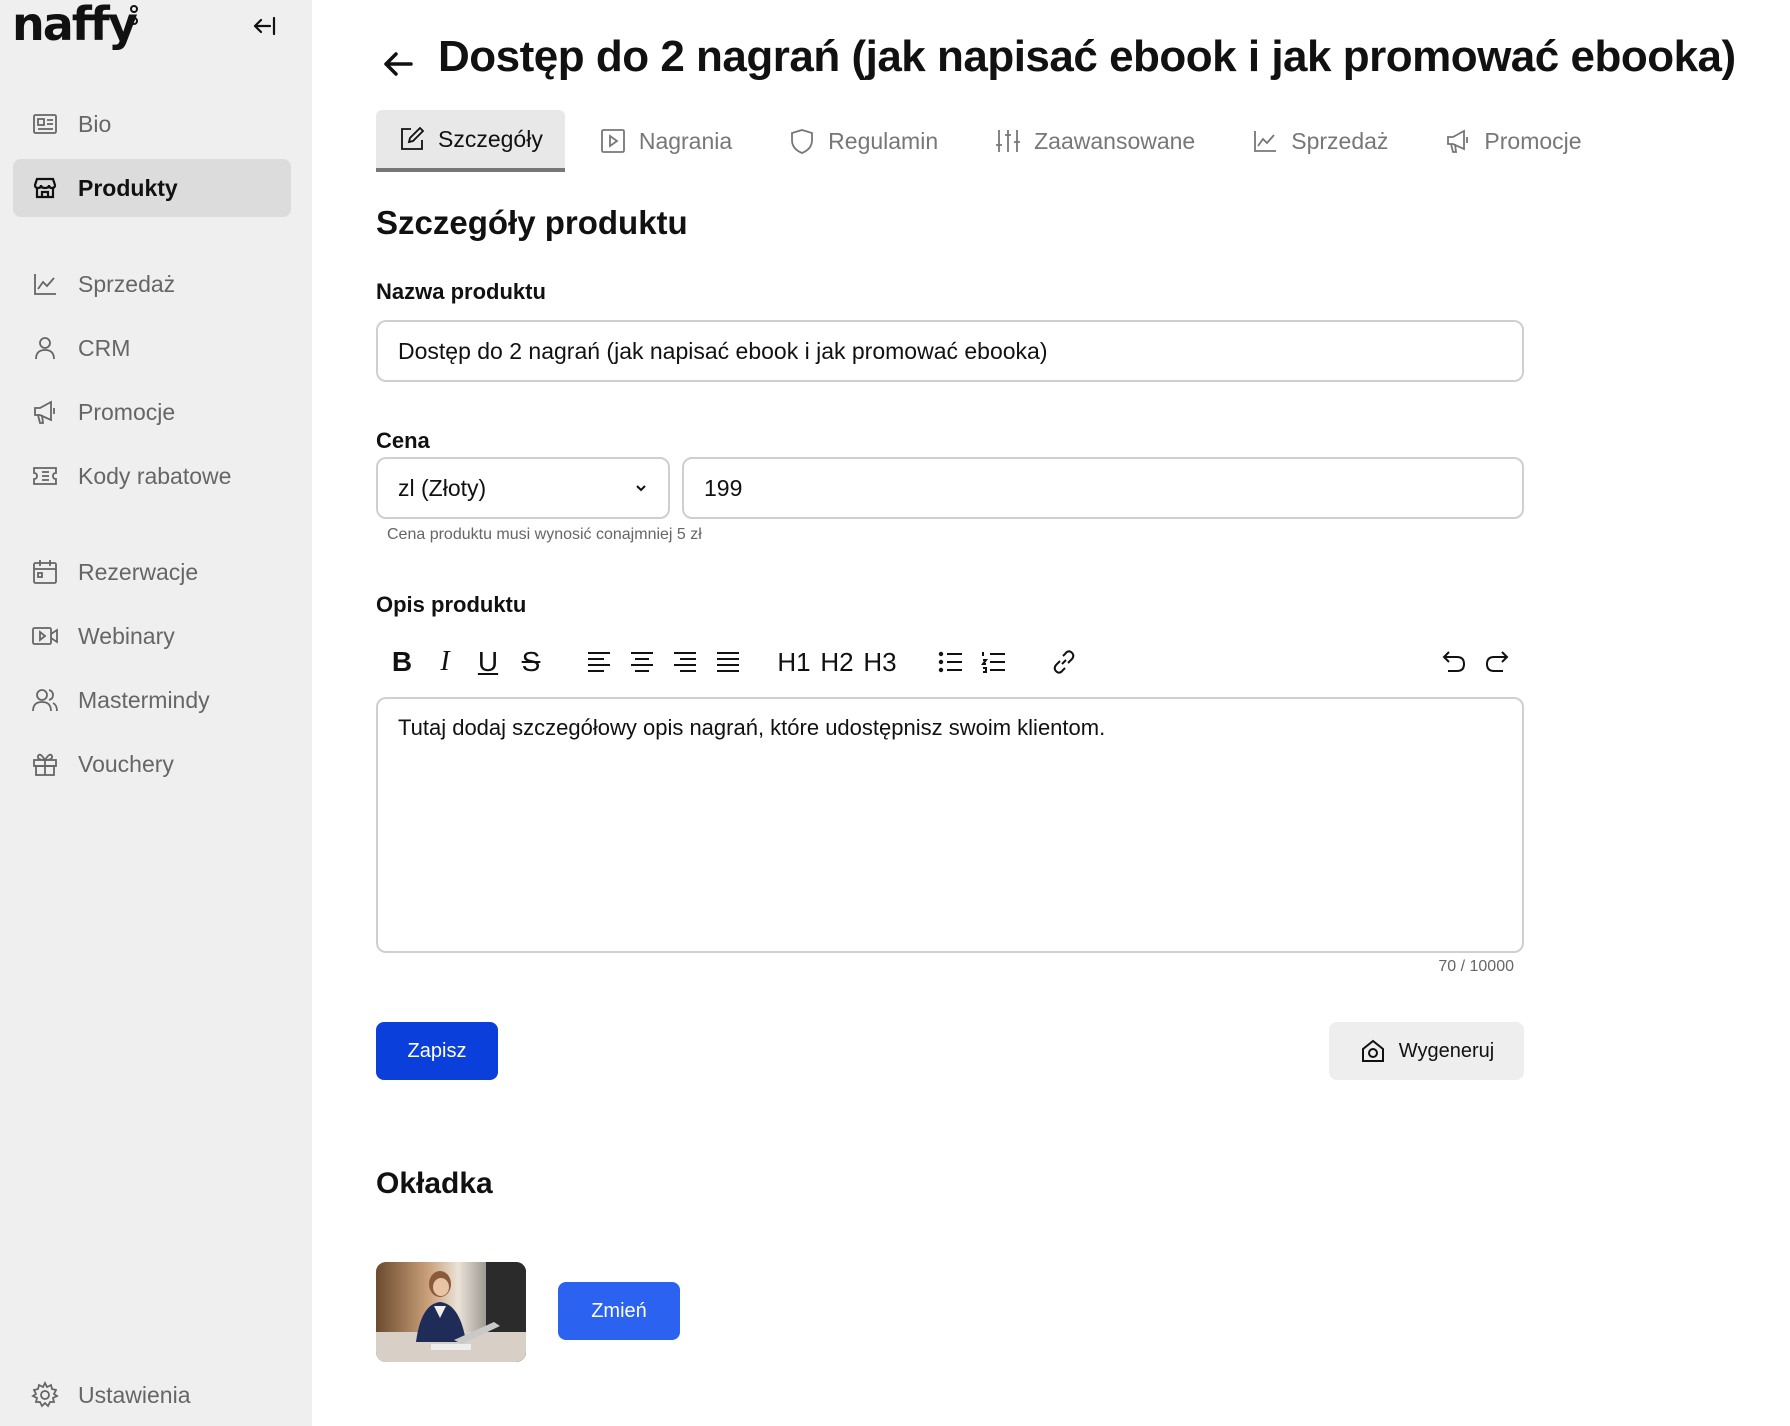  What do you see at coordinates (863, 141) in the screenshot?
I see `tab-regulamin: Regulamin` at bounding box center [863, 141].